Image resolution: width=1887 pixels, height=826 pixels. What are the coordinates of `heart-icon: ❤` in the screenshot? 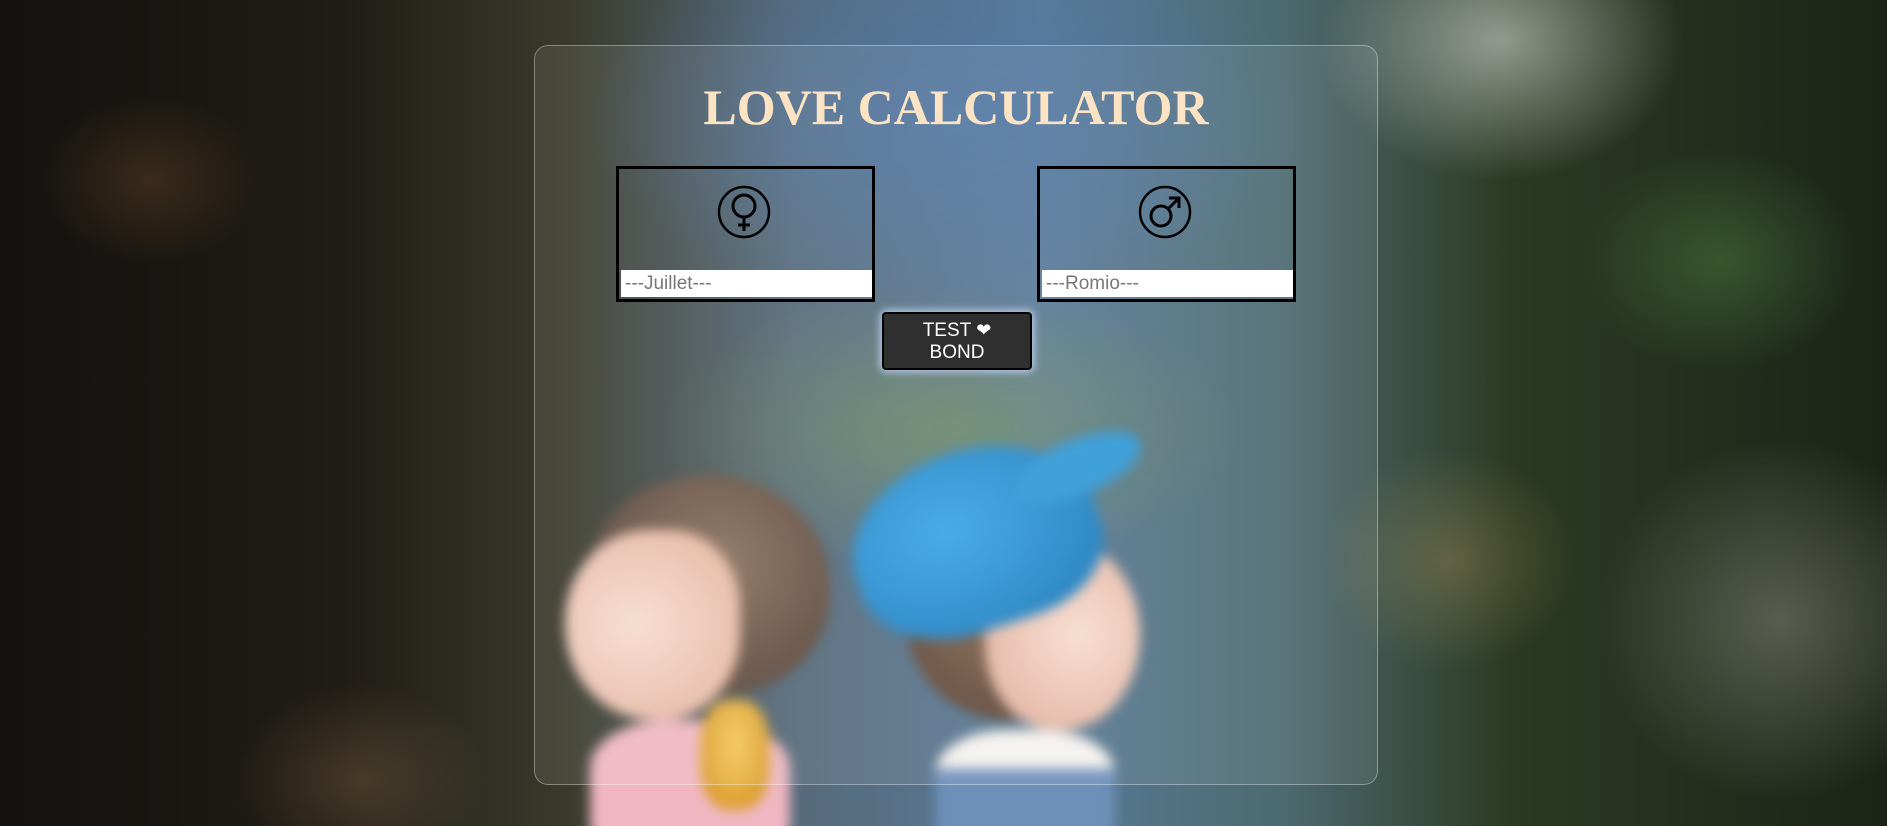 It's located at (984, 329).